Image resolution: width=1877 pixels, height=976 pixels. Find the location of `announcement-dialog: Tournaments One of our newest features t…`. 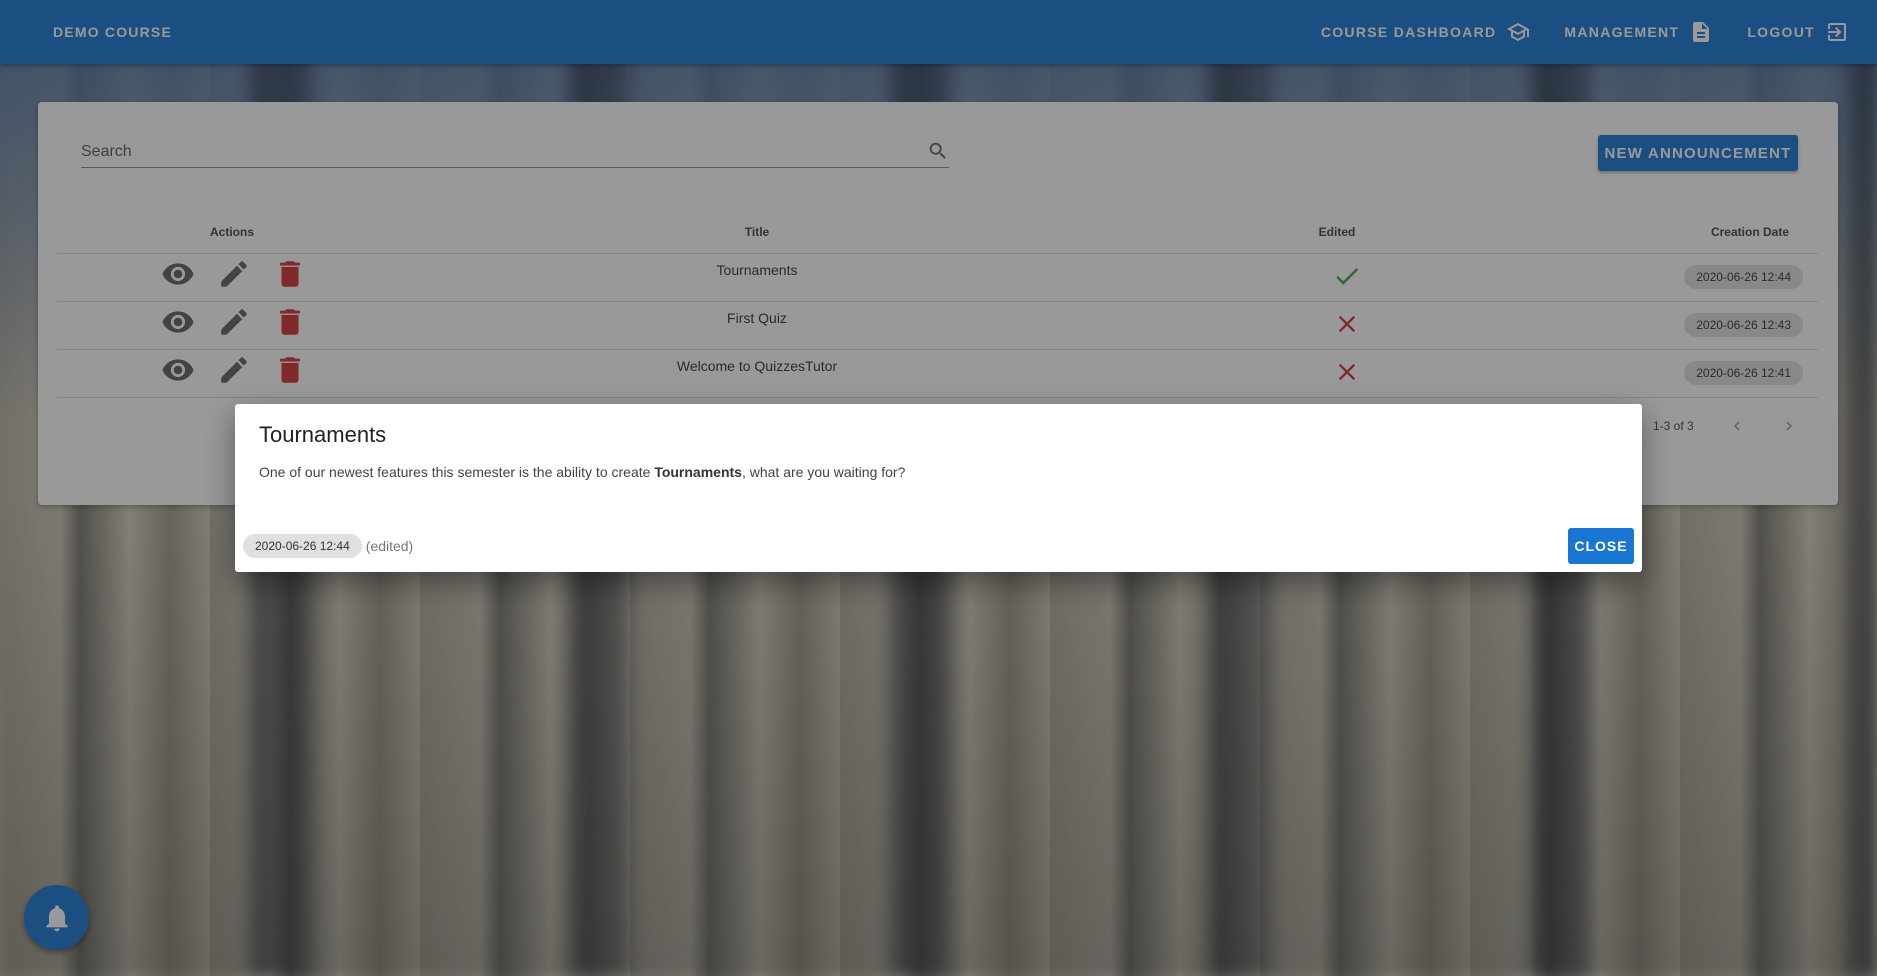

announcement-dialog: Tournaments One of our newest features t… is located at coordinates (938, 488).